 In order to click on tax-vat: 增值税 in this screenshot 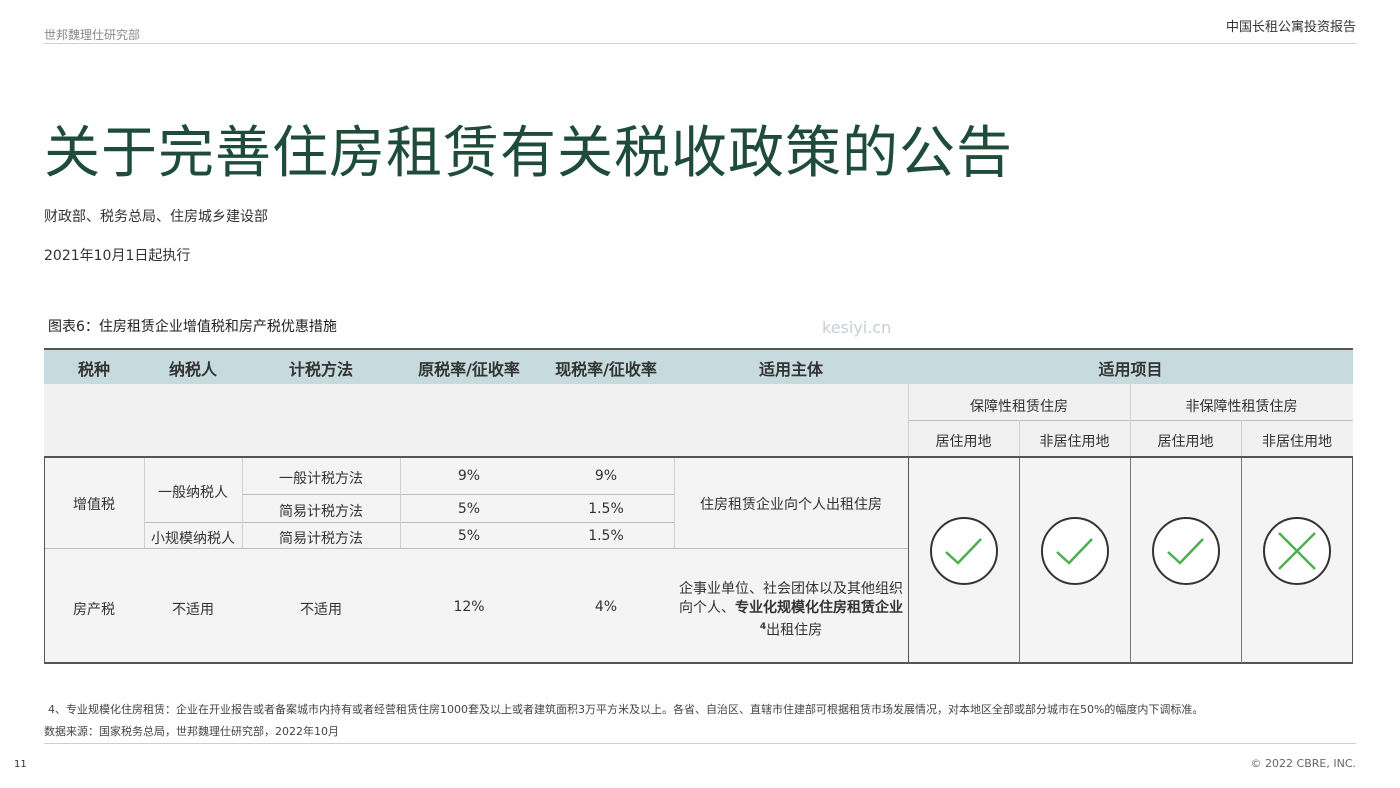, I will do `click(94, 505)`.